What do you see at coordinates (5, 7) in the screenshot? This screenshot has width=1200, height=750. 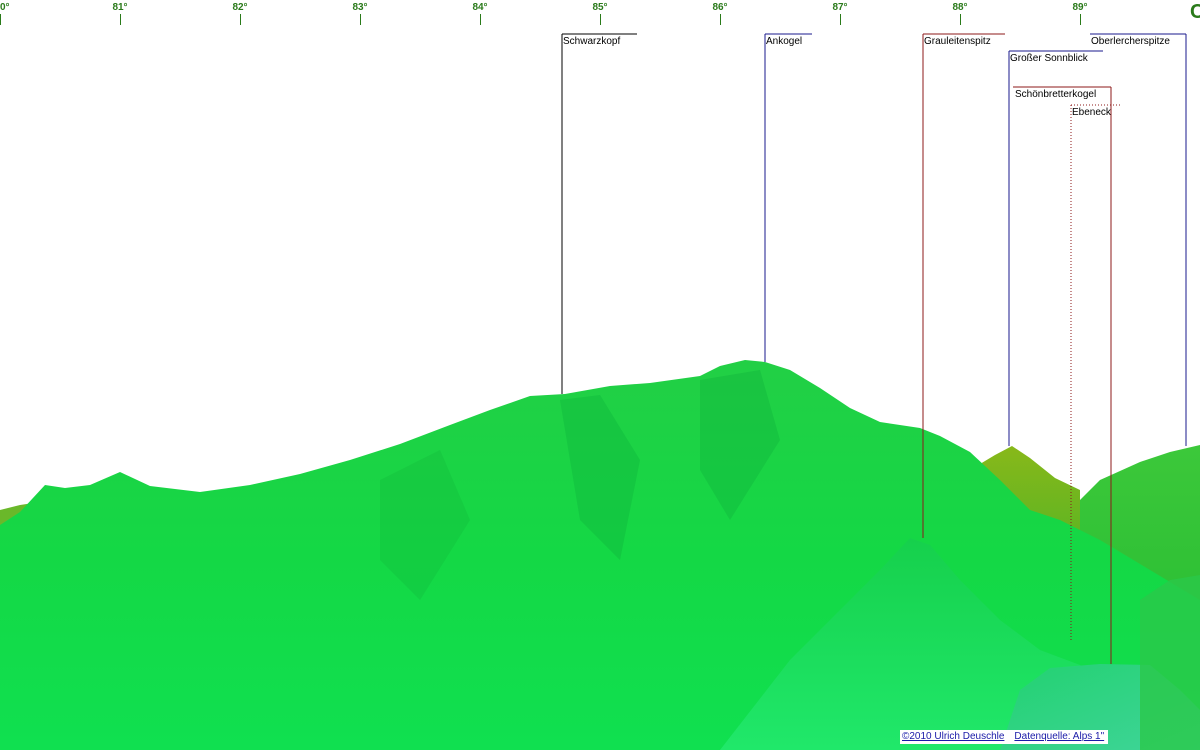 I see `tick-label: 80°` at bounding box center [5, 7].